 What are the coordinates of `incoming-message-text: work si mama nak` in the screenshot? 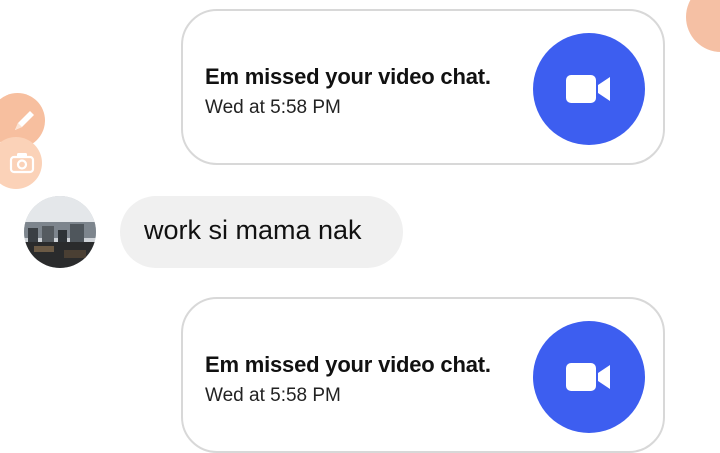 It's located at (253, 230).